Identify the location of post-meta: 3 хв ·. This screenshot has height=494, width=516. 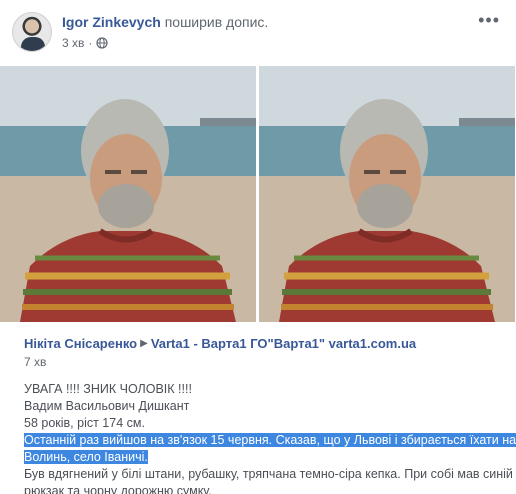
(85, 43).